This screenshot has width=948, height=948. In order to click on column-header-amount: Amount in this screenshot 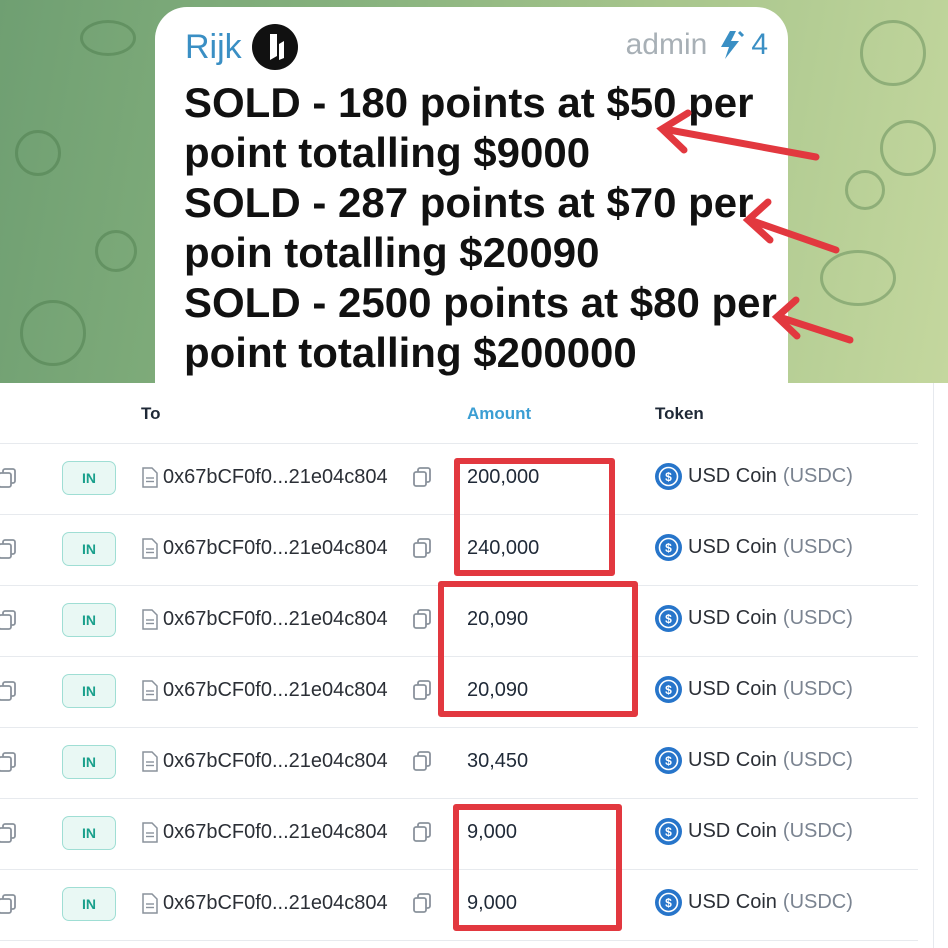, I will do `click(499, 414)`.